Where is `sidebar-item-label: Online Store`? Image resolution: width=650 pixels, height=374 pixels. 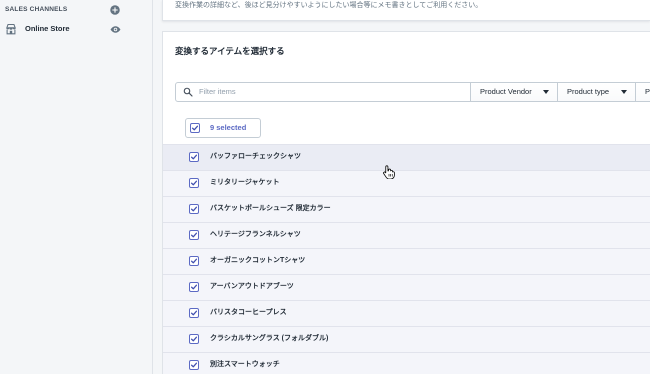 sidebar-item-label: Online Store is located at coordinates (47, 28).